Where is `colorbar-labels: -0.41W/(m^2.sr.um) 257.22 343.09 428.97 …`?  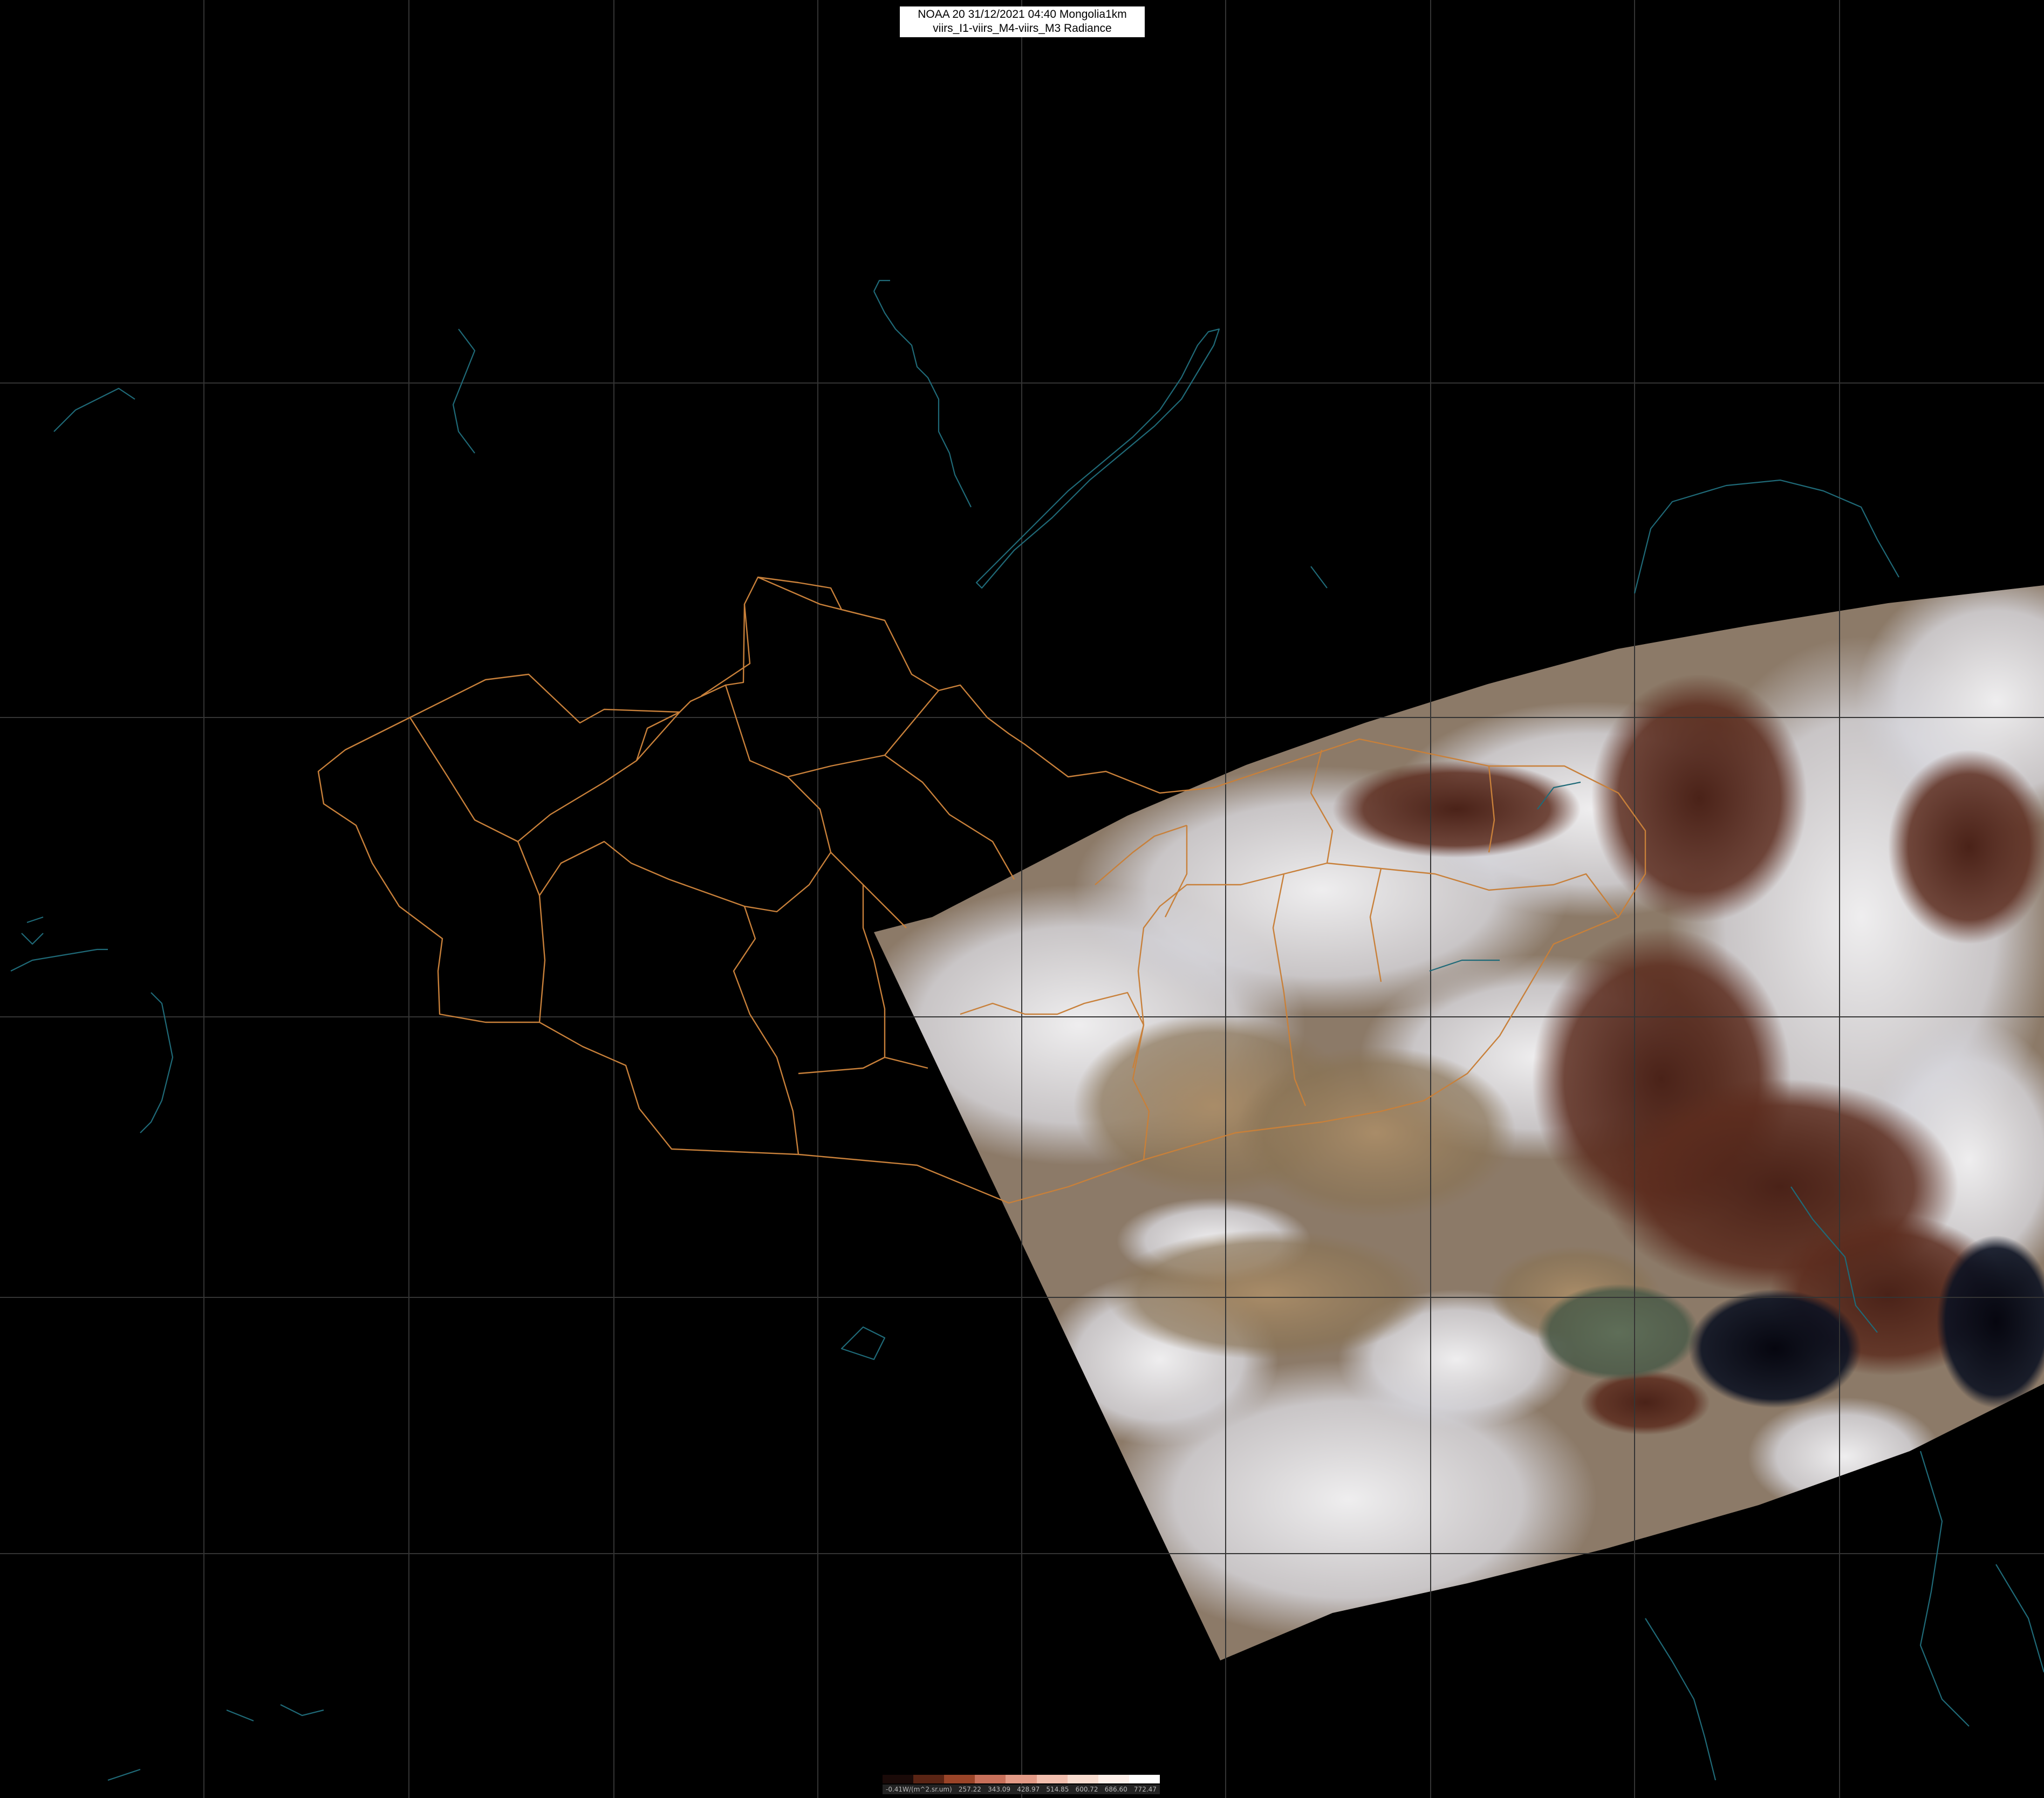 colorbar-labels: -0.41W/(m^2.sr.um) 257.22 343.09 428.97 … is located at coordinates (1021, 1790).